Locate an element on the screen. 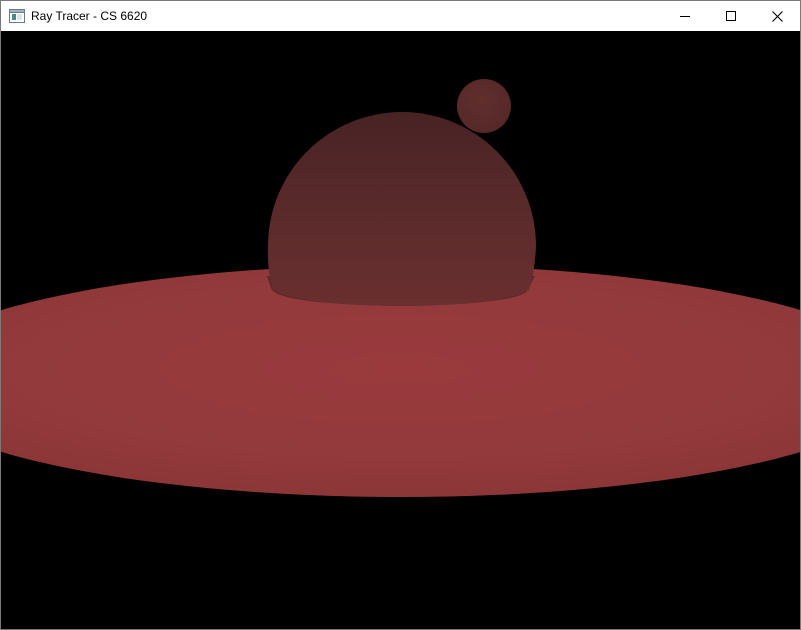  title-bar: Ray Tracer - CS 6620 is located at coordinates (400, 16).